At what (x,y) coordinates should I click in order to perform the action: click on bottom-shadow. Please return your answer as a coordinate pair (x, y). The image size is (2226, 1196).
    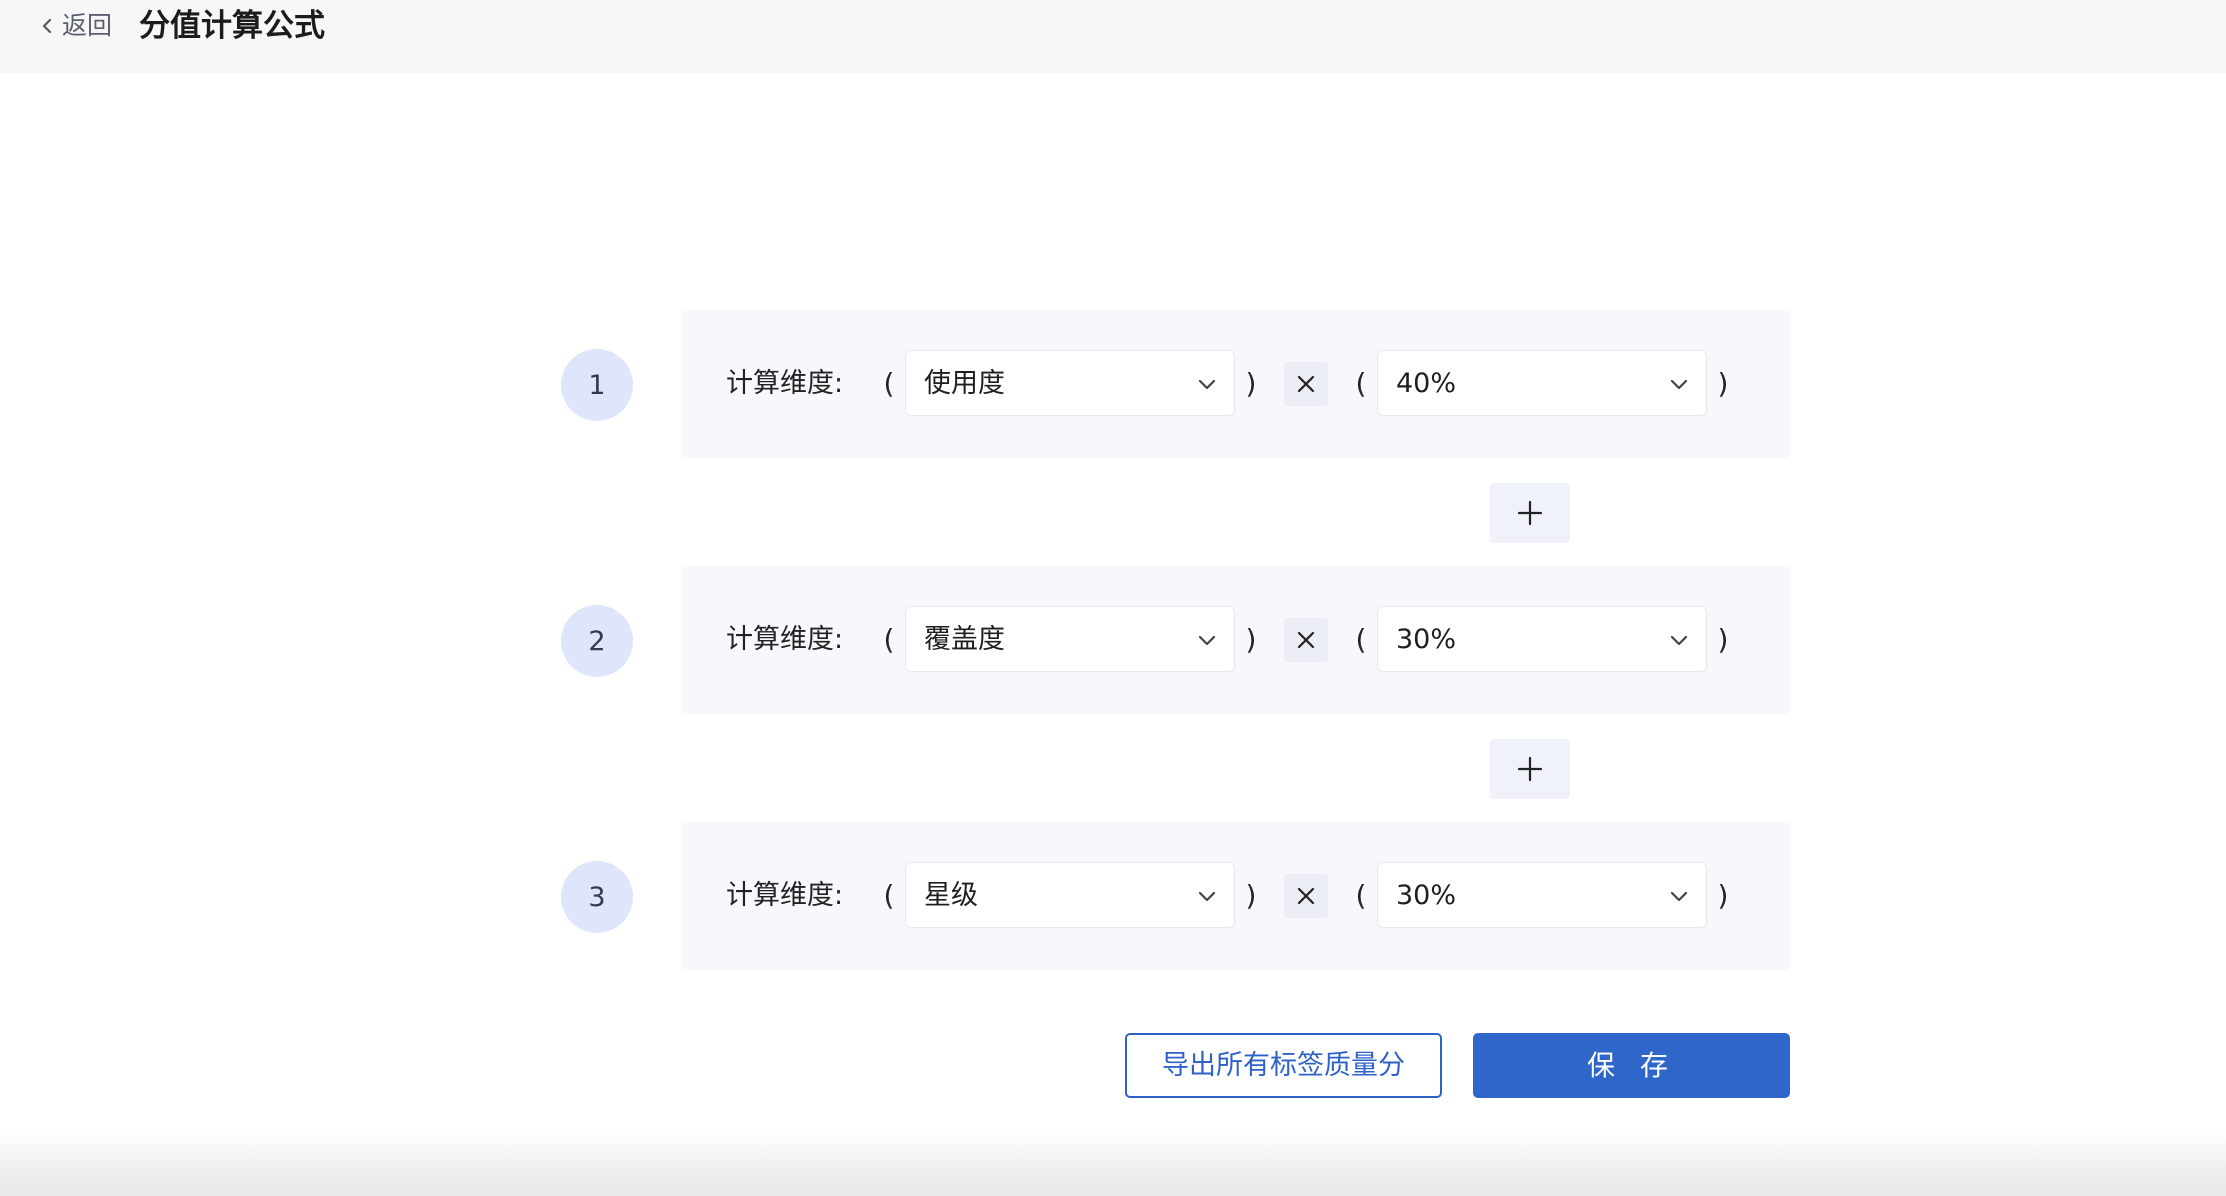
    Looking at the image, I should click on (1113, 1163).